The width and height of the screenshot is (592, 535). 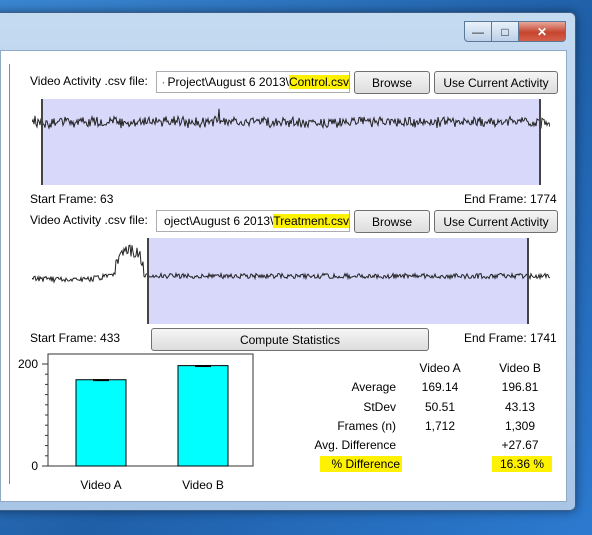 I want to click on minimize-icon: —, so click(x=478, y=31).